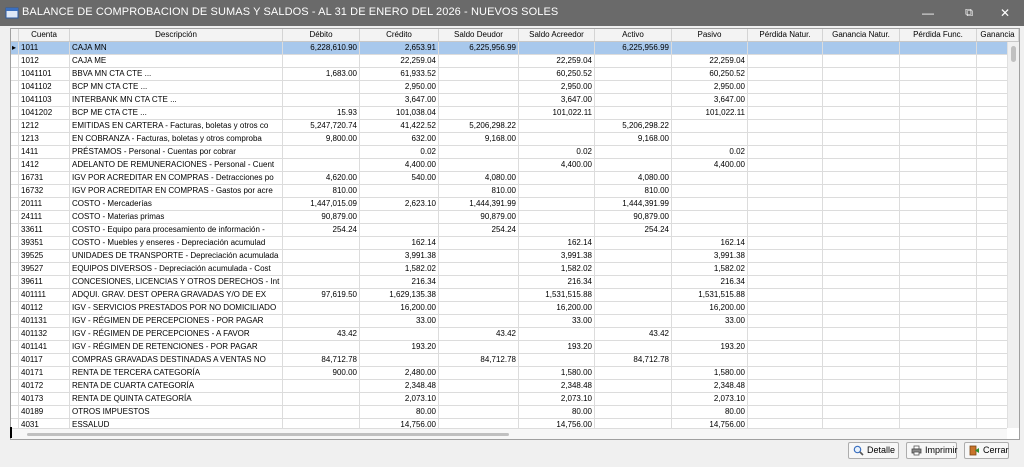 This screenshot has height=467, width=1024. I want to click on table-cell: 401132, so click(44, 334).